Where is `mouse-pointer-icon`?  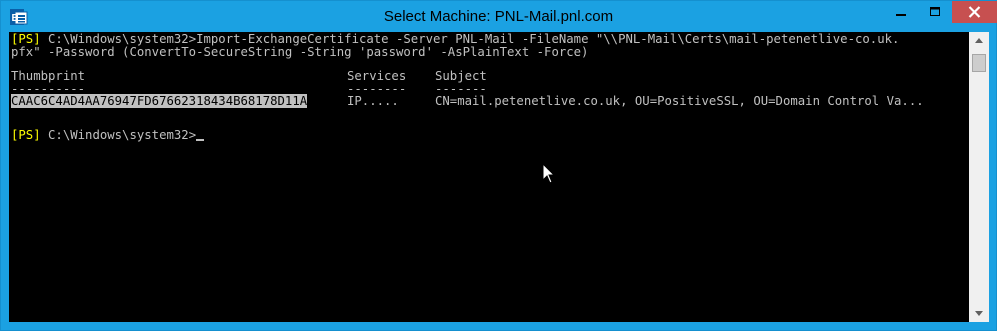
mouse-pointer-icon is located at coordinates (549, 173).